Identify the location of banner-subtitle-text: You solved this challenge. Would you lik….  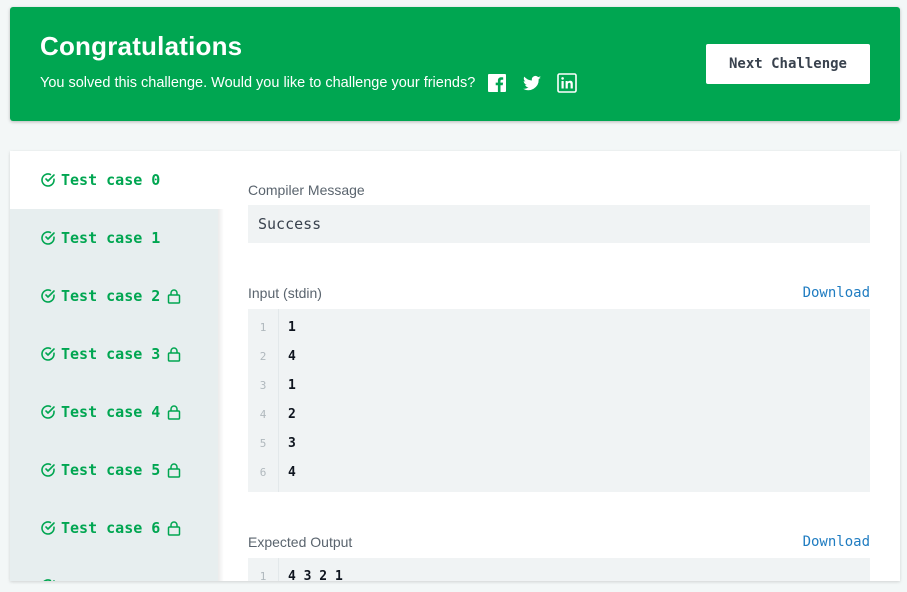
(258, 83).